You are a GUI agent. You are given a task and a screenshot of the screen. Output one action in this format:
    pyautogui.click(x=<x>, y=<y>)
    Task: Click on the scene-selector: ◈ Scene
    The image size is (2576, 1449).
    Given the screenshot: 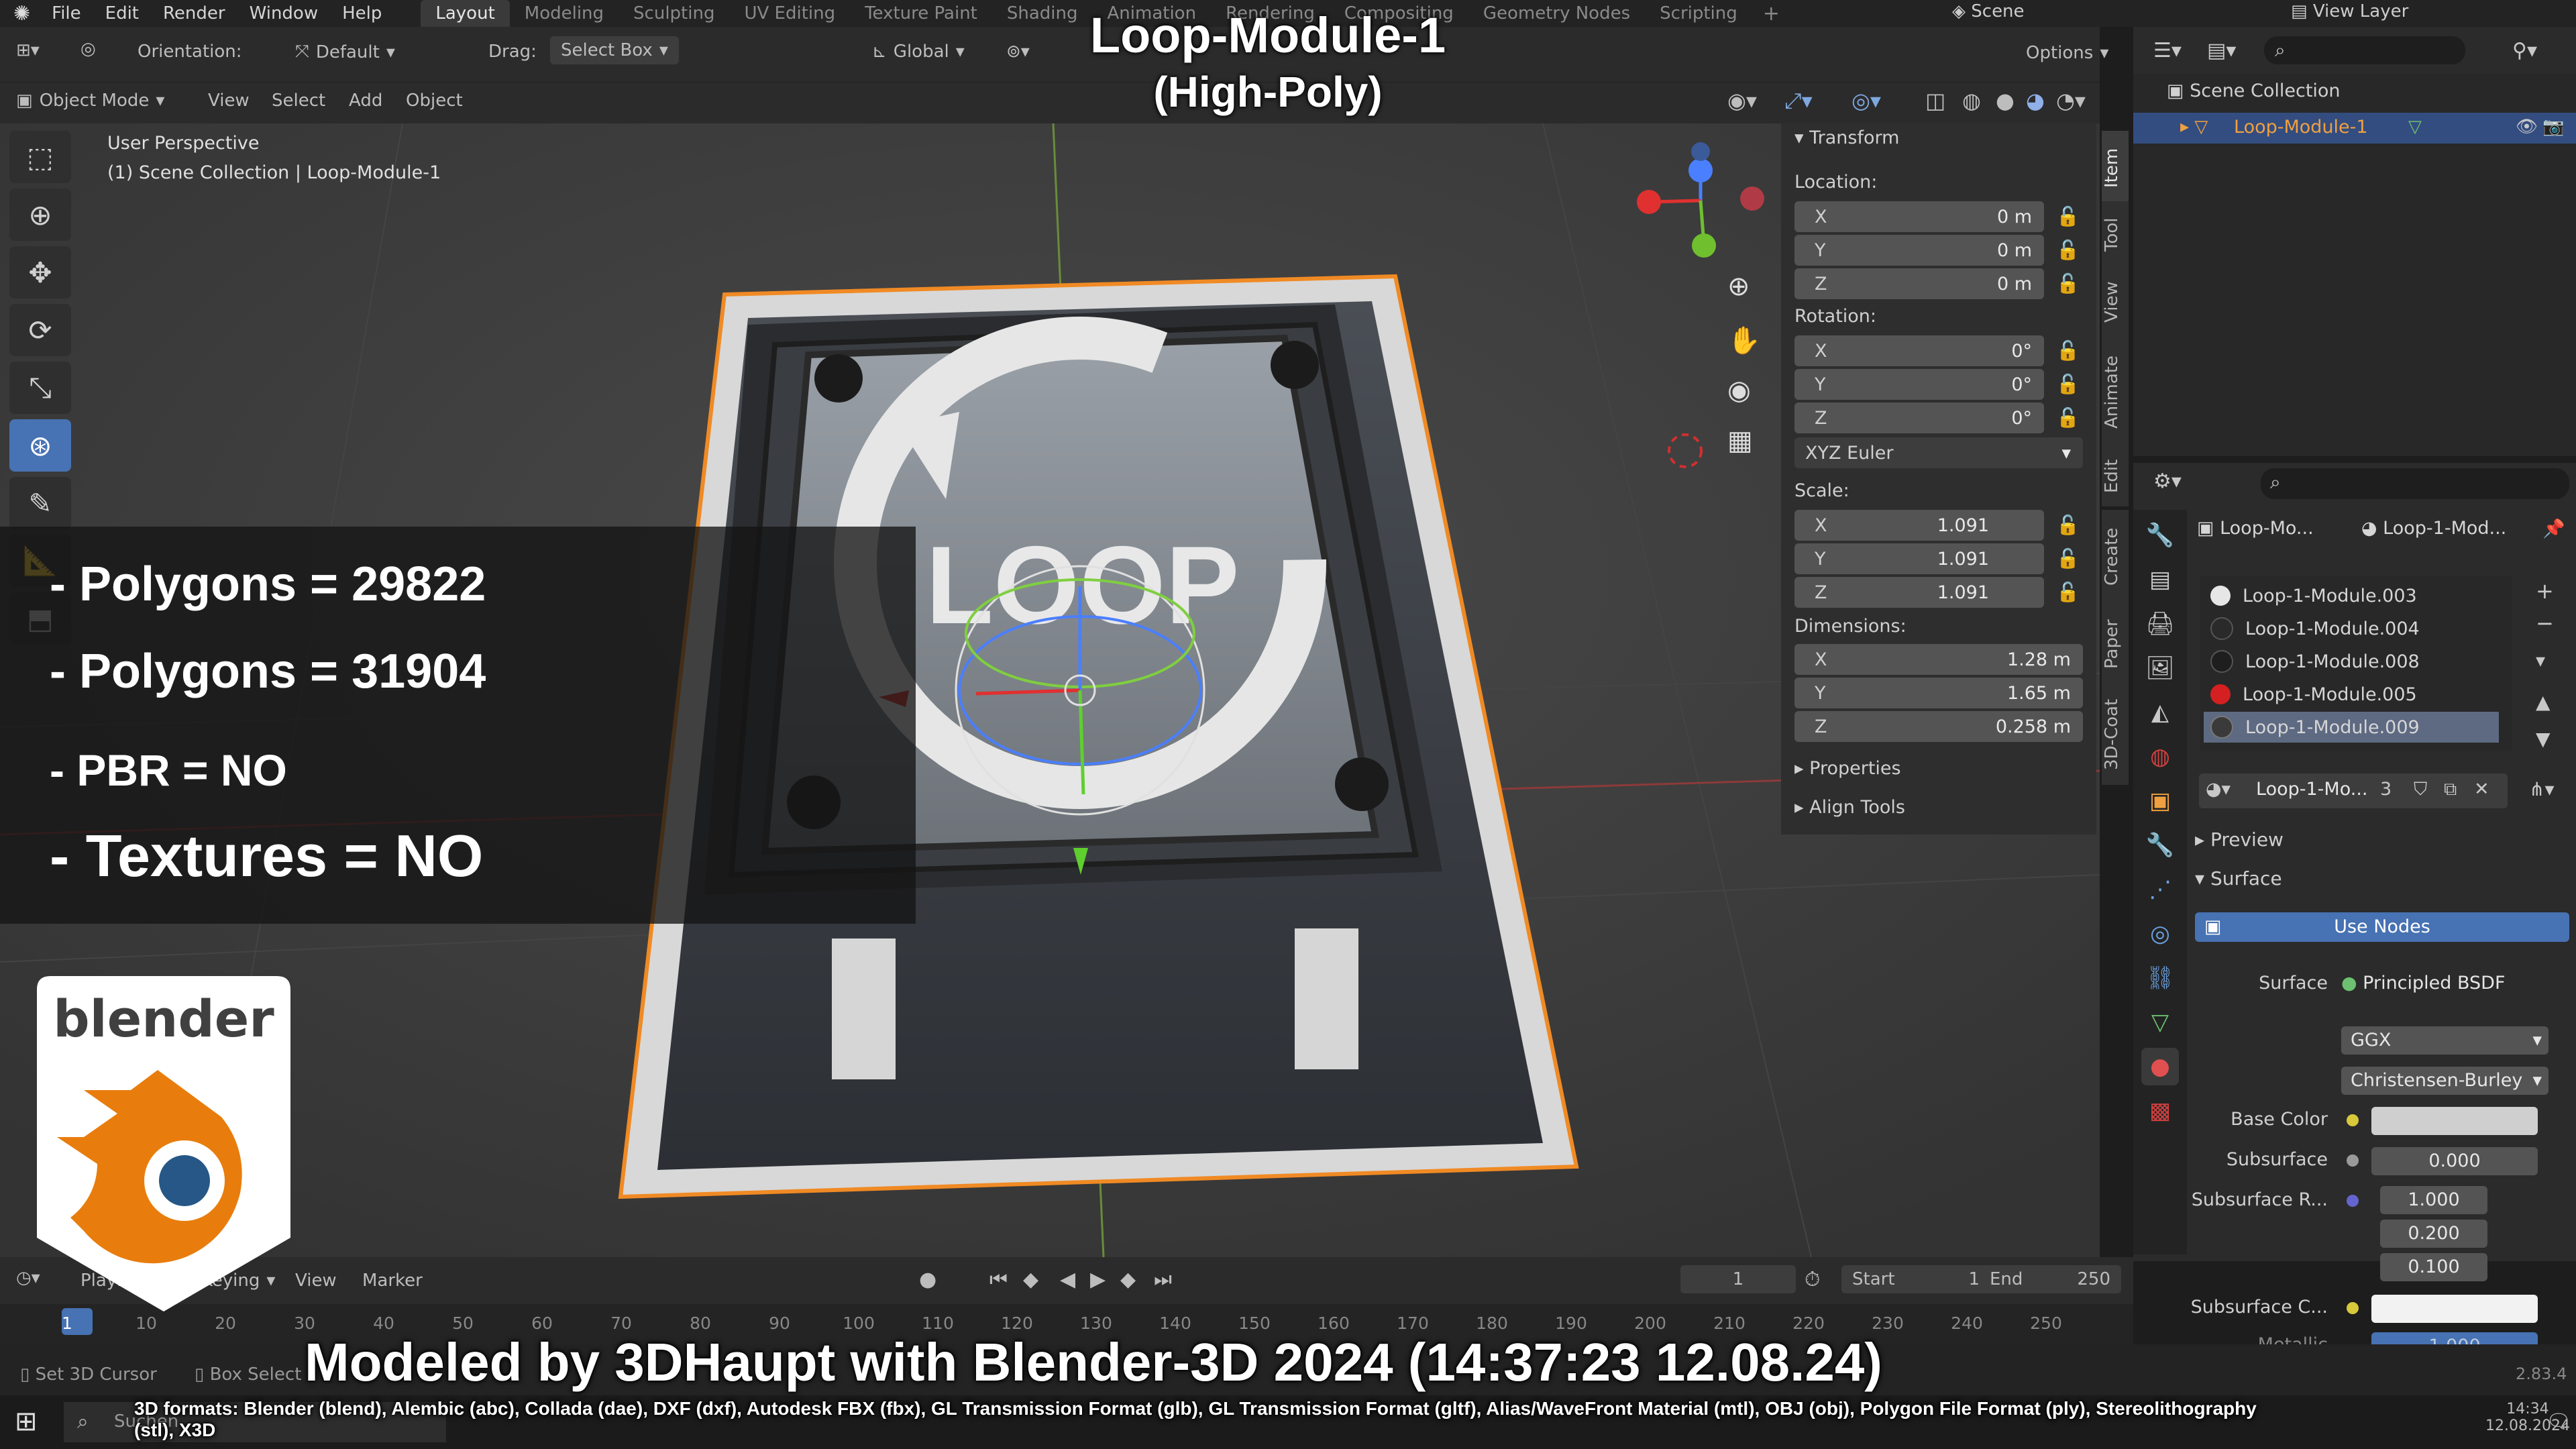 What is the action you would take?
    pyautogui.click(x=1988, y=11)
    